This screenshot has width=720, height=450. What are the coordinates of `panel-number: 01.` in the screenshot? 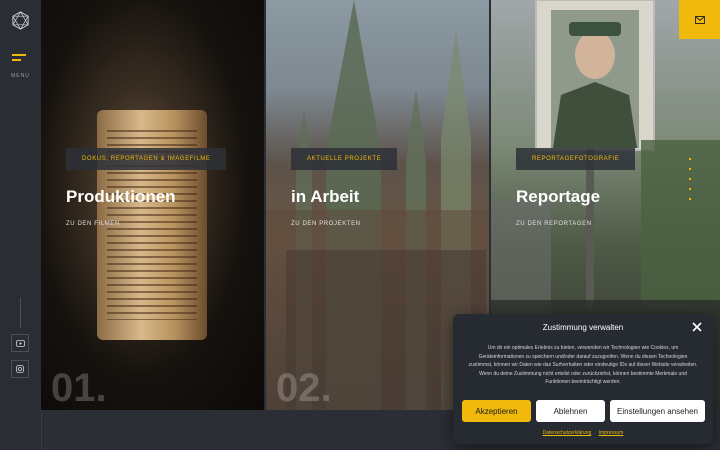 It's located at (79, 388).